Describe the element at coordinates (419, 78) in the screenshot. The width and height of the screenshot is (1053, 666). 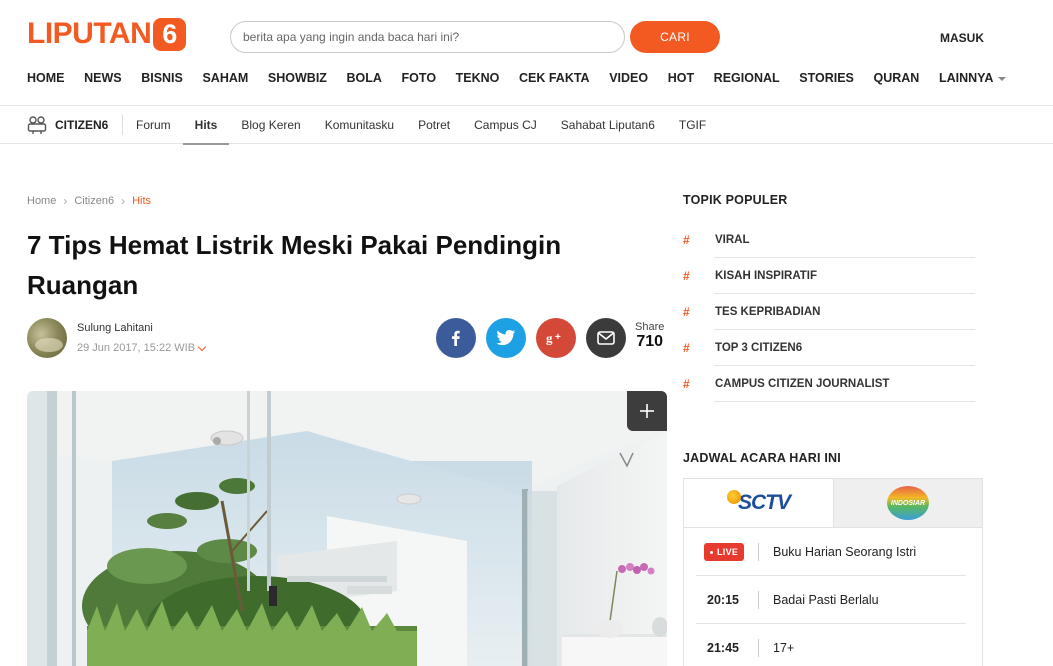
I see `nav-item-foto: FOTO` at that location.